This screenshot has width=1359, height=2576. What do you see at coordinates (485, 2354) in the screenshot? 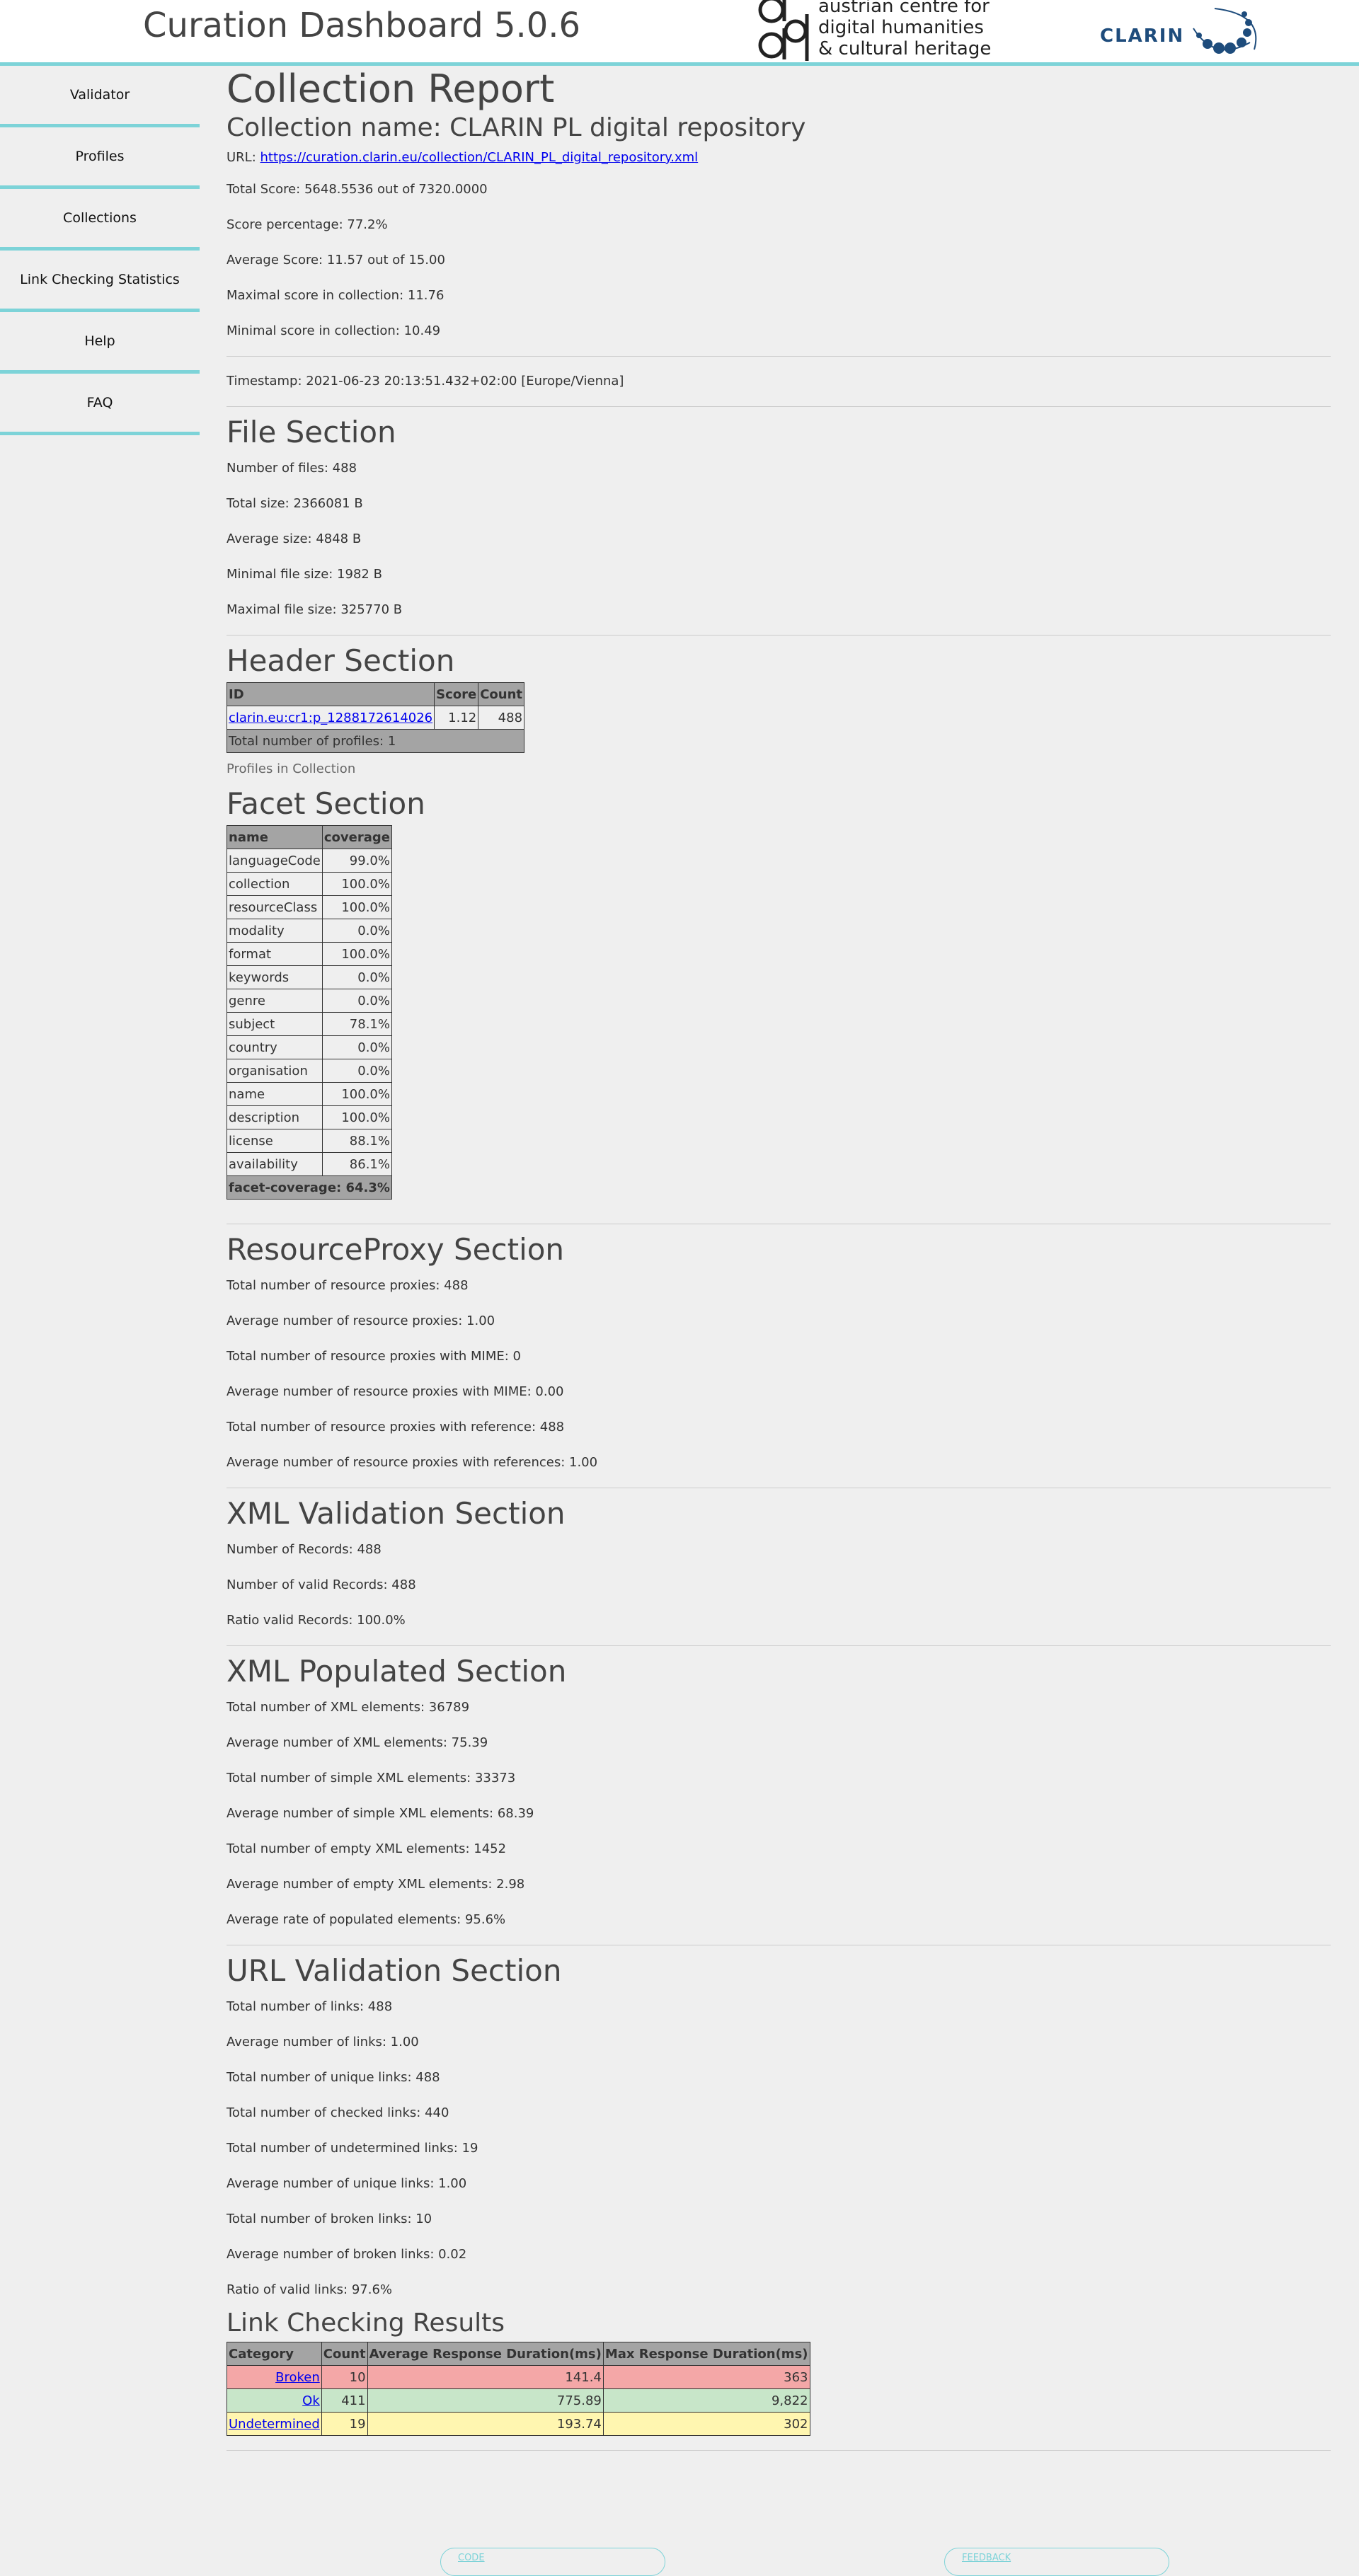
I see `column-header-avg-duration: Average Response Duration(ms)` at bounding box center [485, 2354].